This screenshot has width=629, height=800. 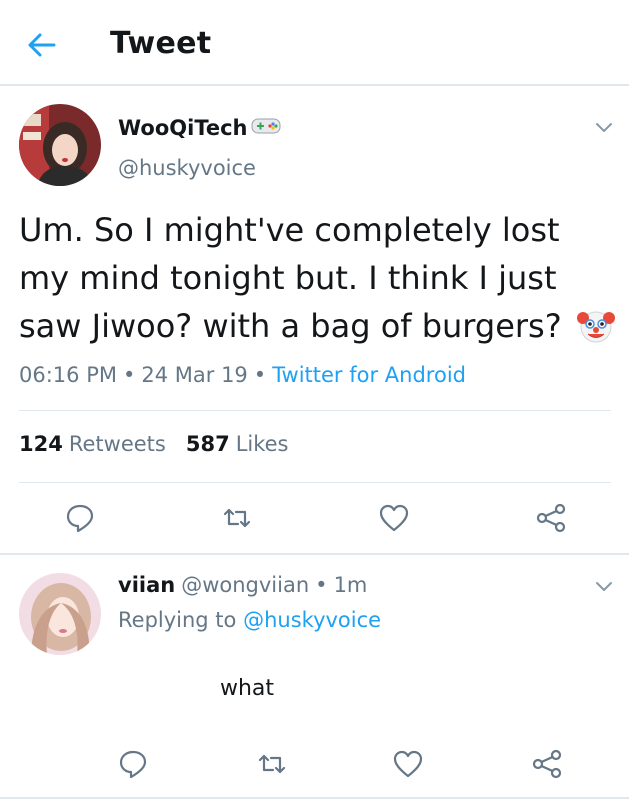 I want to click on replying-to-label: Replying to, so click(x=177, y=620).